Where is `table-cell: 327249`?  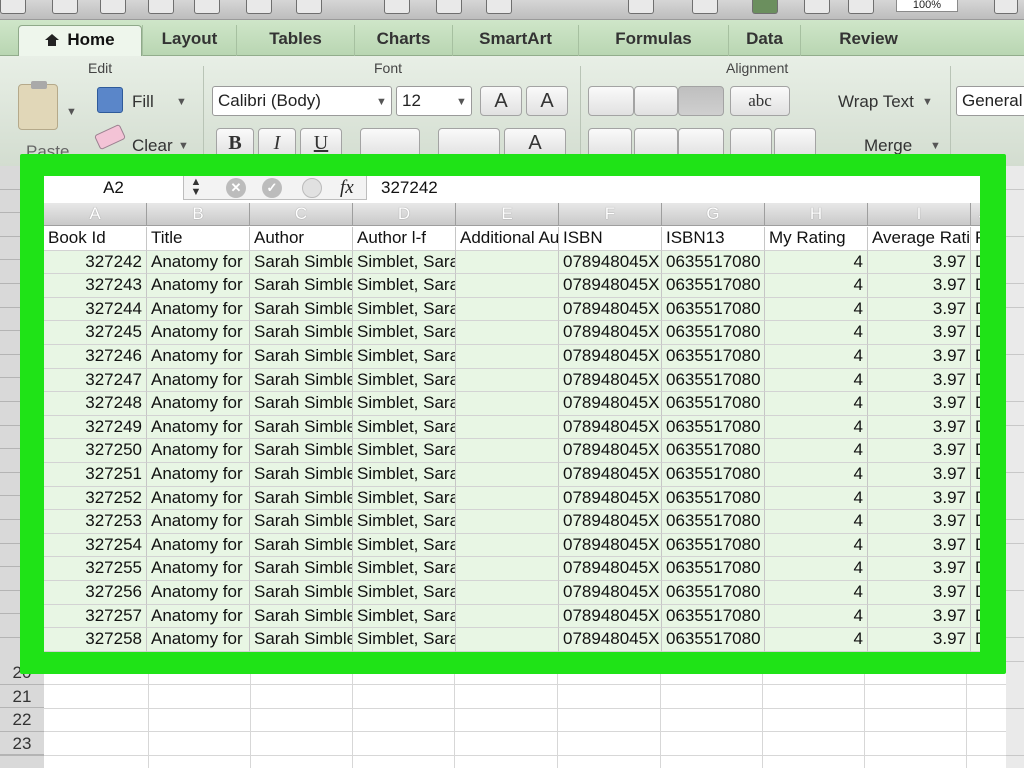
table-cell: 327249 is located at coordinates (95, 427).